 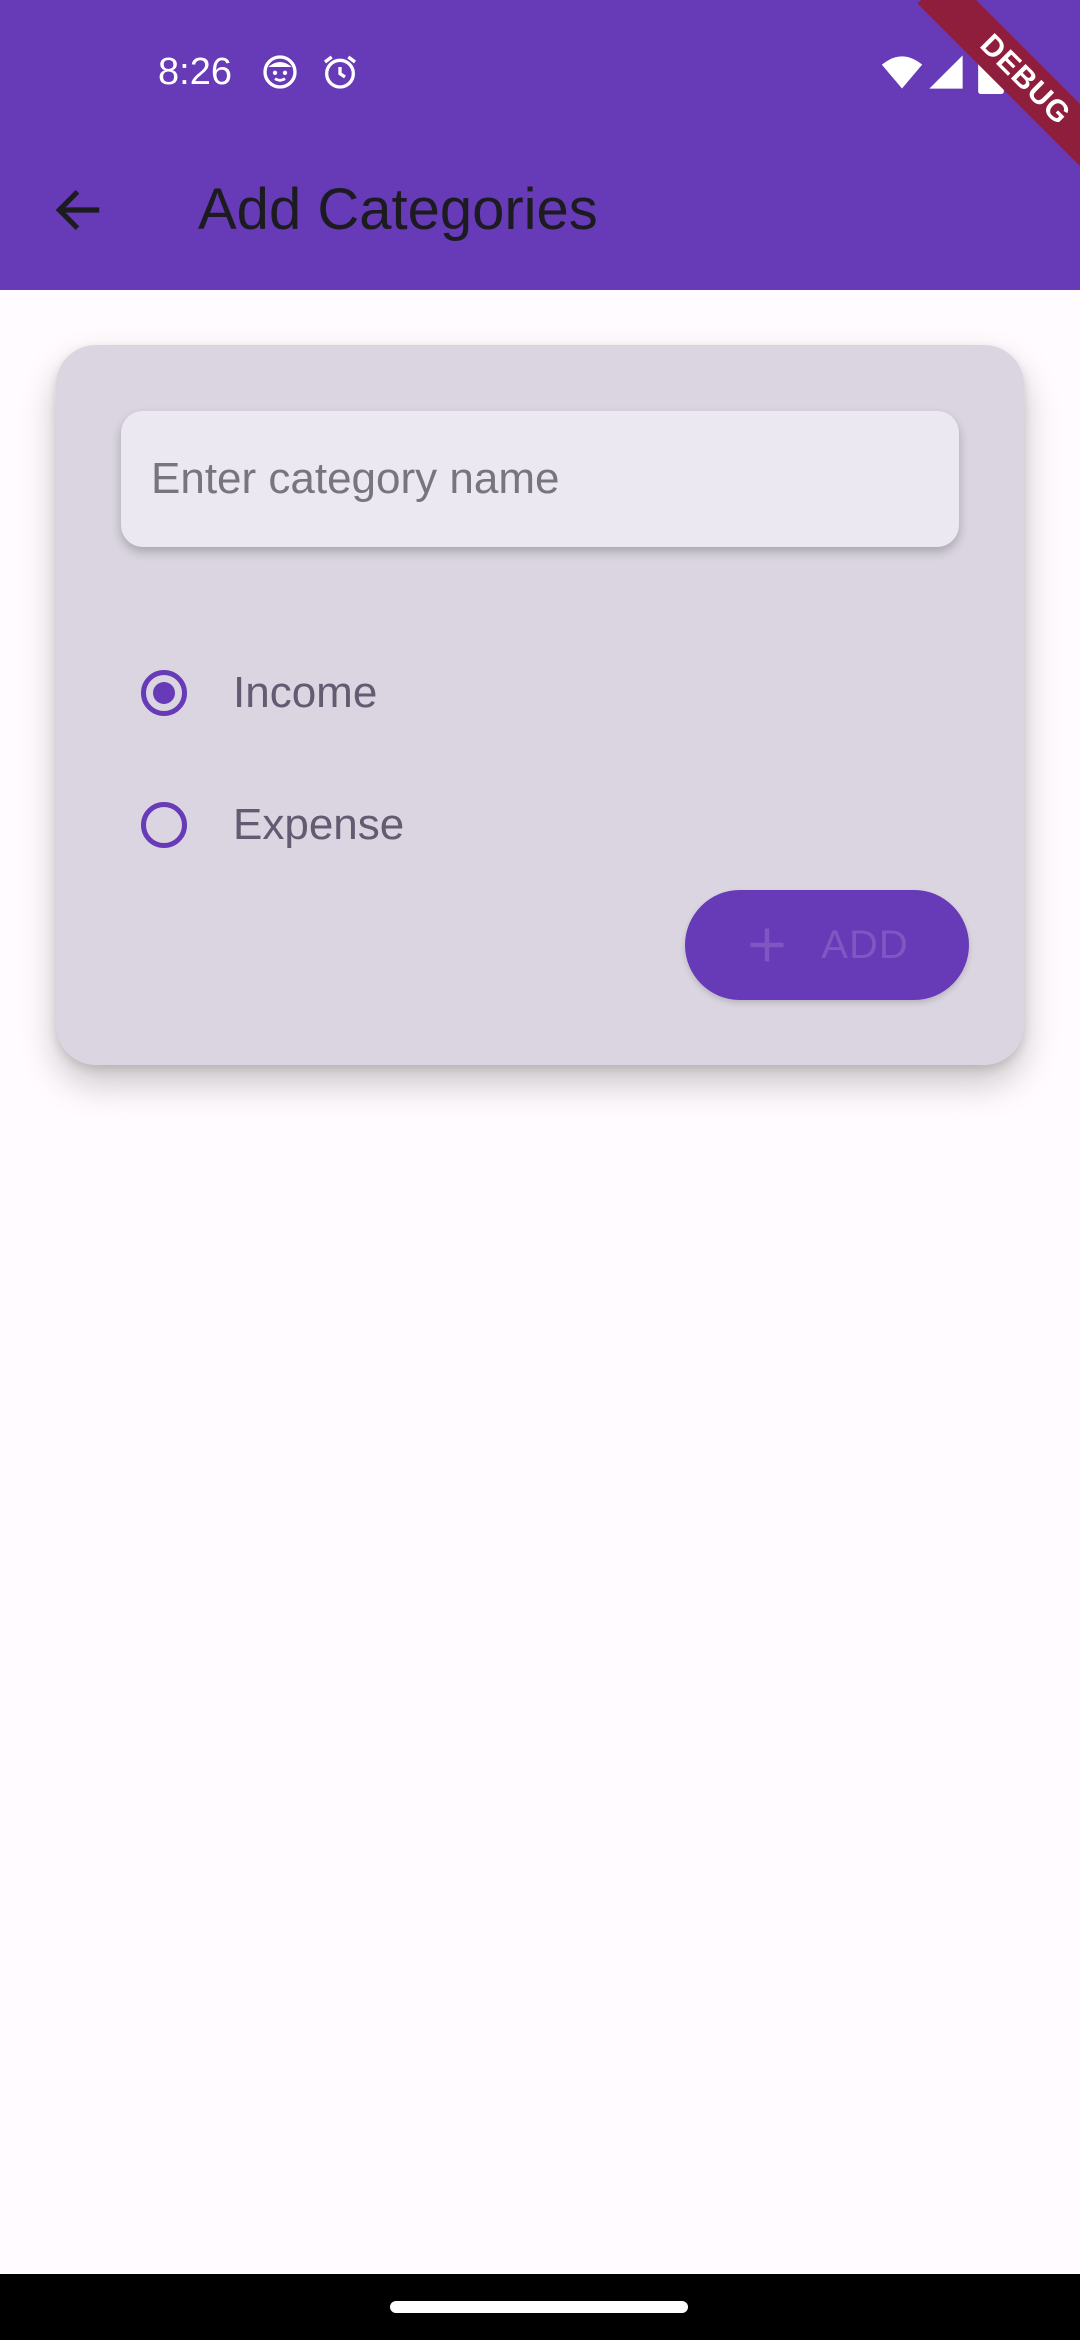 I want to click on page-title: Add Categories, so click(x=398, y=209).